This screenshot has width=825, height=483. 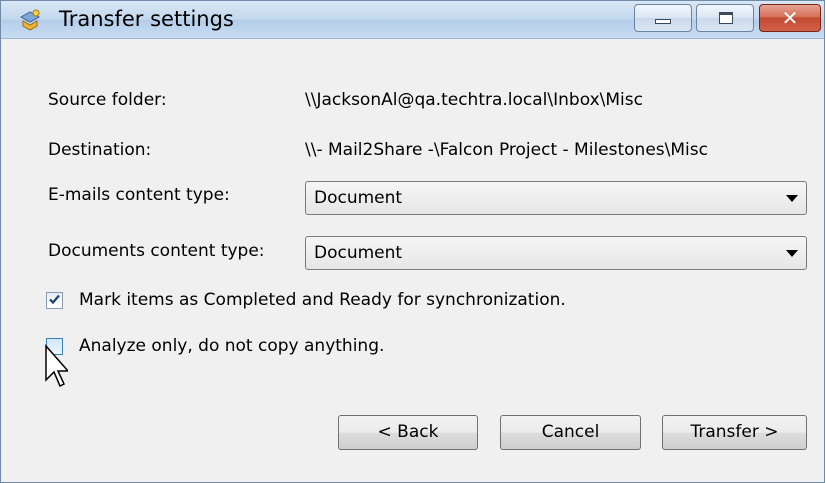 I want to click on documents-content-type-select: Document, so click(x=556, y=253).